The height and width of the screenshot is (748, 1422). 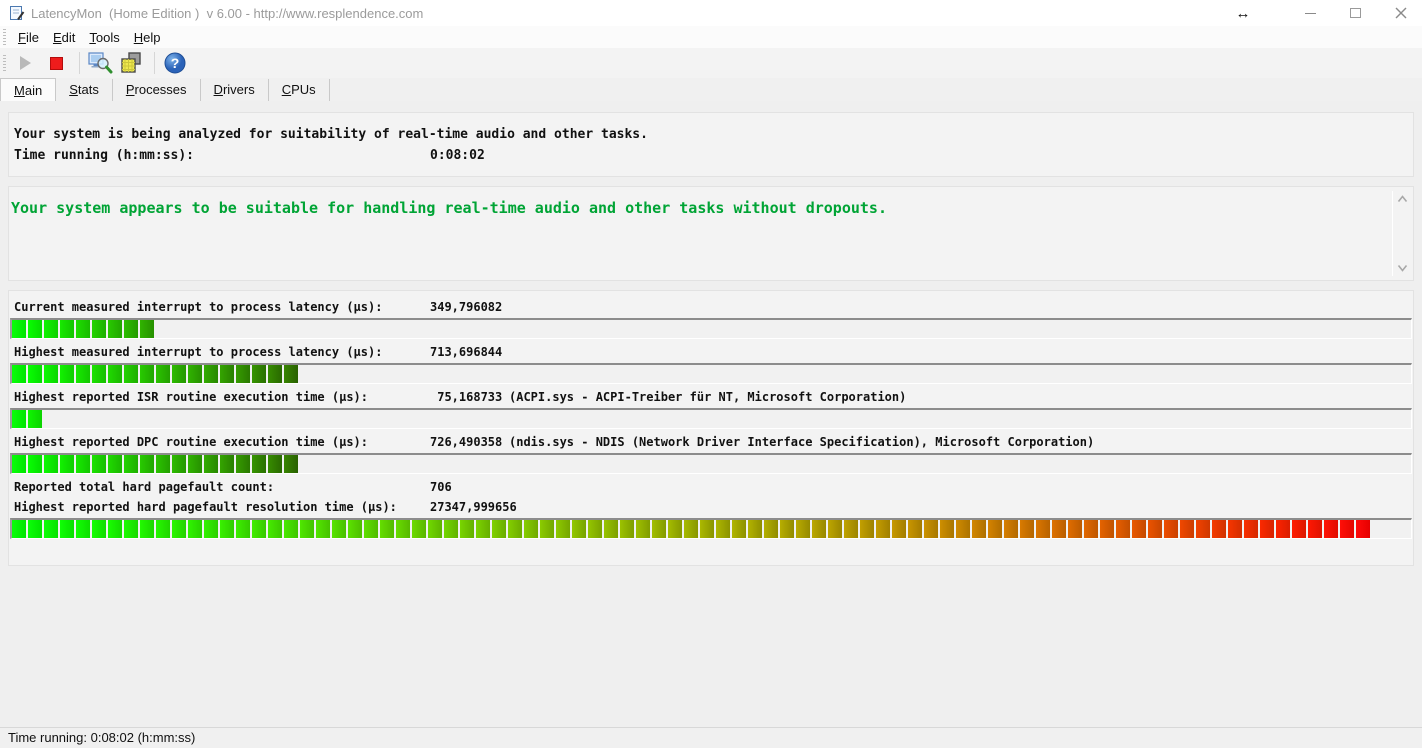 I want to click on stop-monitor-button, so click(x=56, y=63).